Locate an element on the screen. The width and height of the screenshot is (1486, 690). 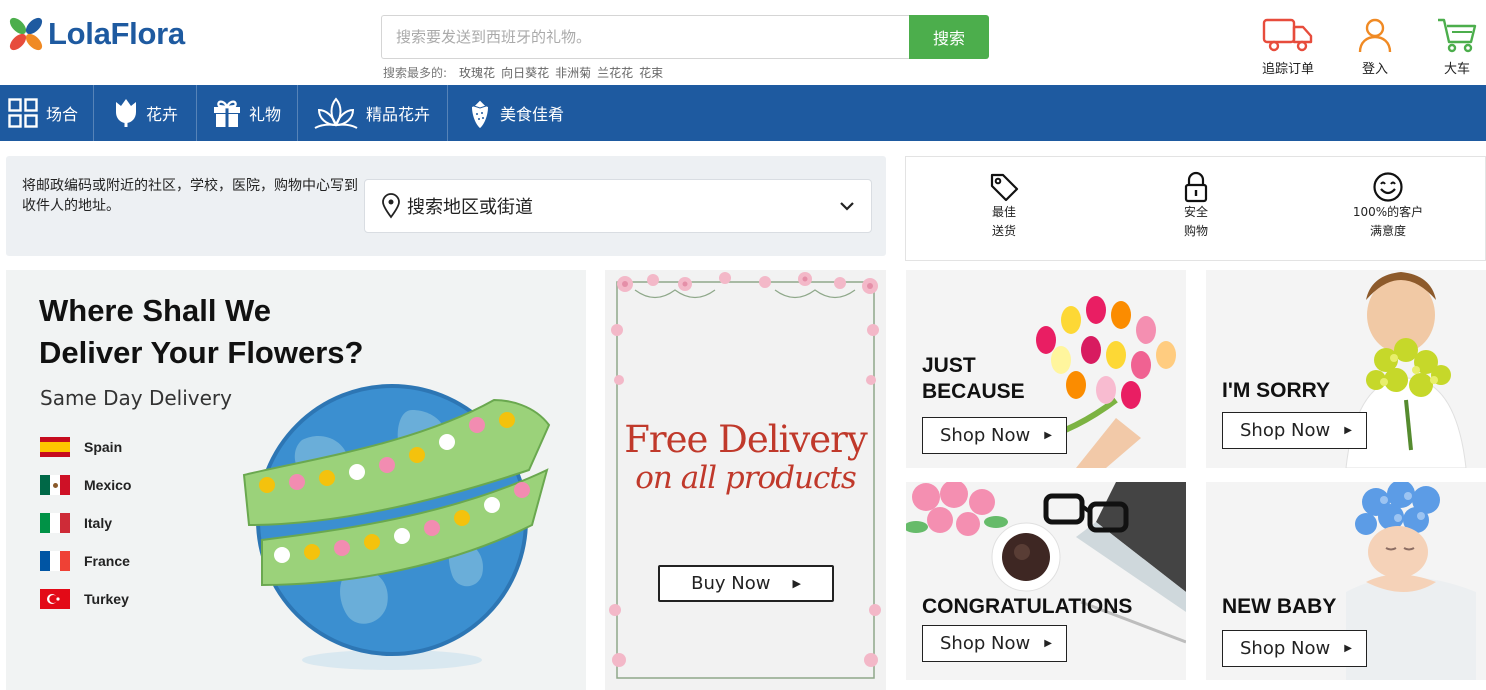
badge-line: 购物 is located at coordinates (1195, 231).